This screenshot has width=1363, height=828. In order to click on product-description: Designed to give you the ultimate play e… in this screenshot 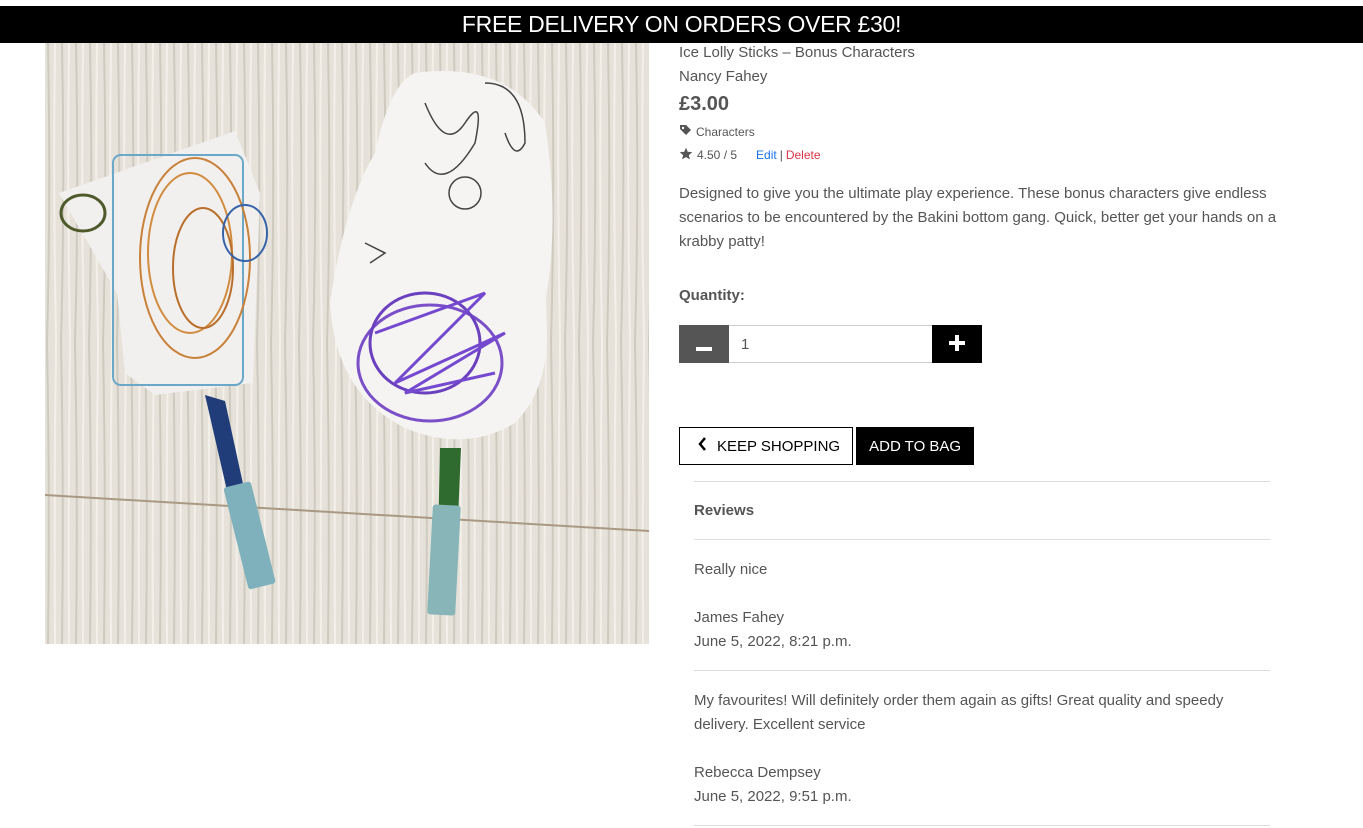, I will do `click(978, 217)`.